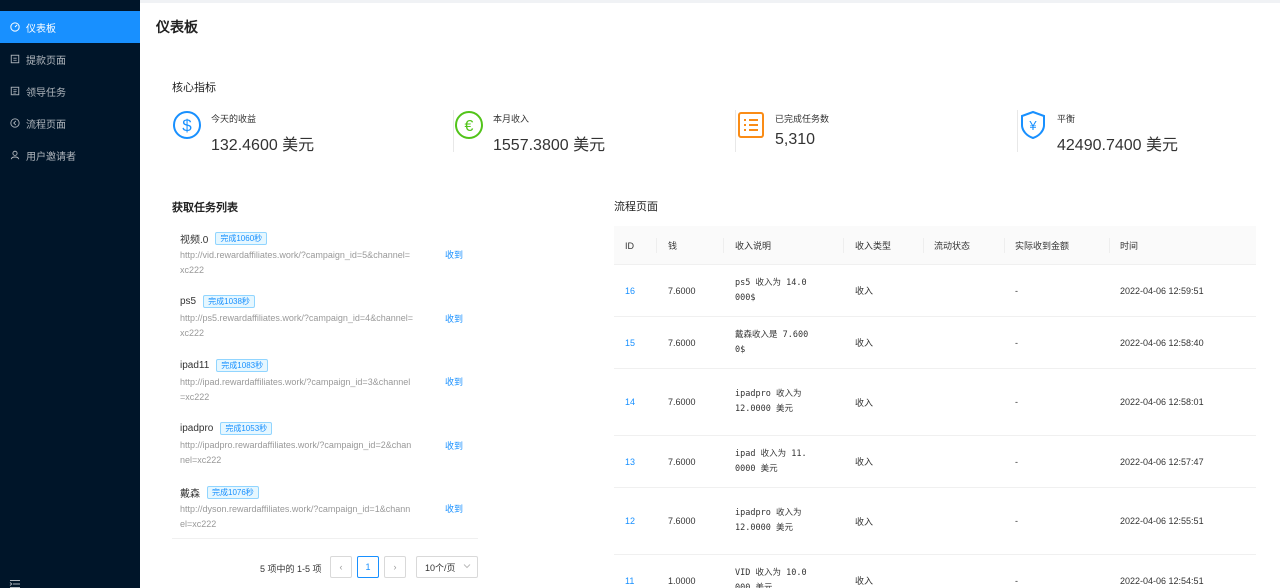 The height and width of the screenshot is (588, 1280). What do you see at coordinates (197, 428) in the screenshot?
I see `task-name: ipadpro` at bounding box center [197, 428].